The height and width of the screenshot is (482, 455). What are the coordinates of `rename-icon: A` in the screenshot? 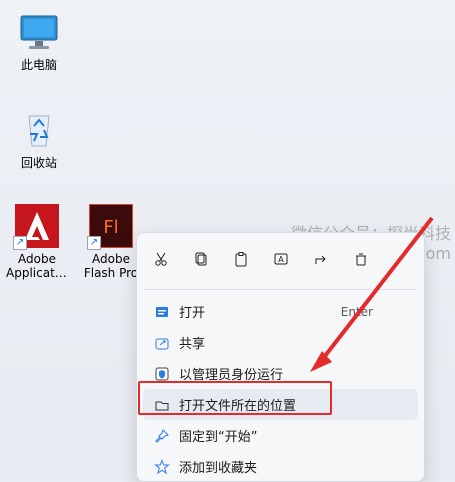 It's located at (281, 259).